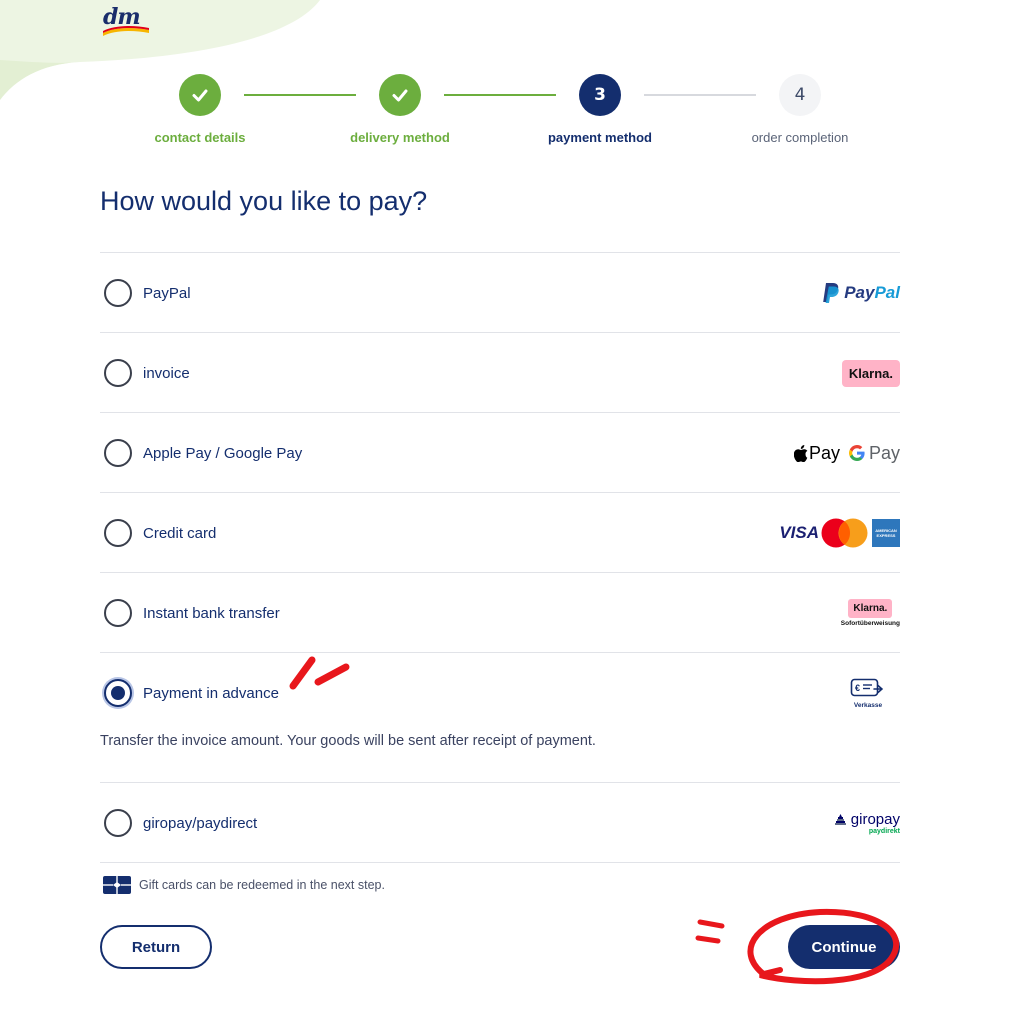  What do you see at coordinates (800, 95) in the screenshot?
I see `step-number: 4` at bounding box center [800, 95].